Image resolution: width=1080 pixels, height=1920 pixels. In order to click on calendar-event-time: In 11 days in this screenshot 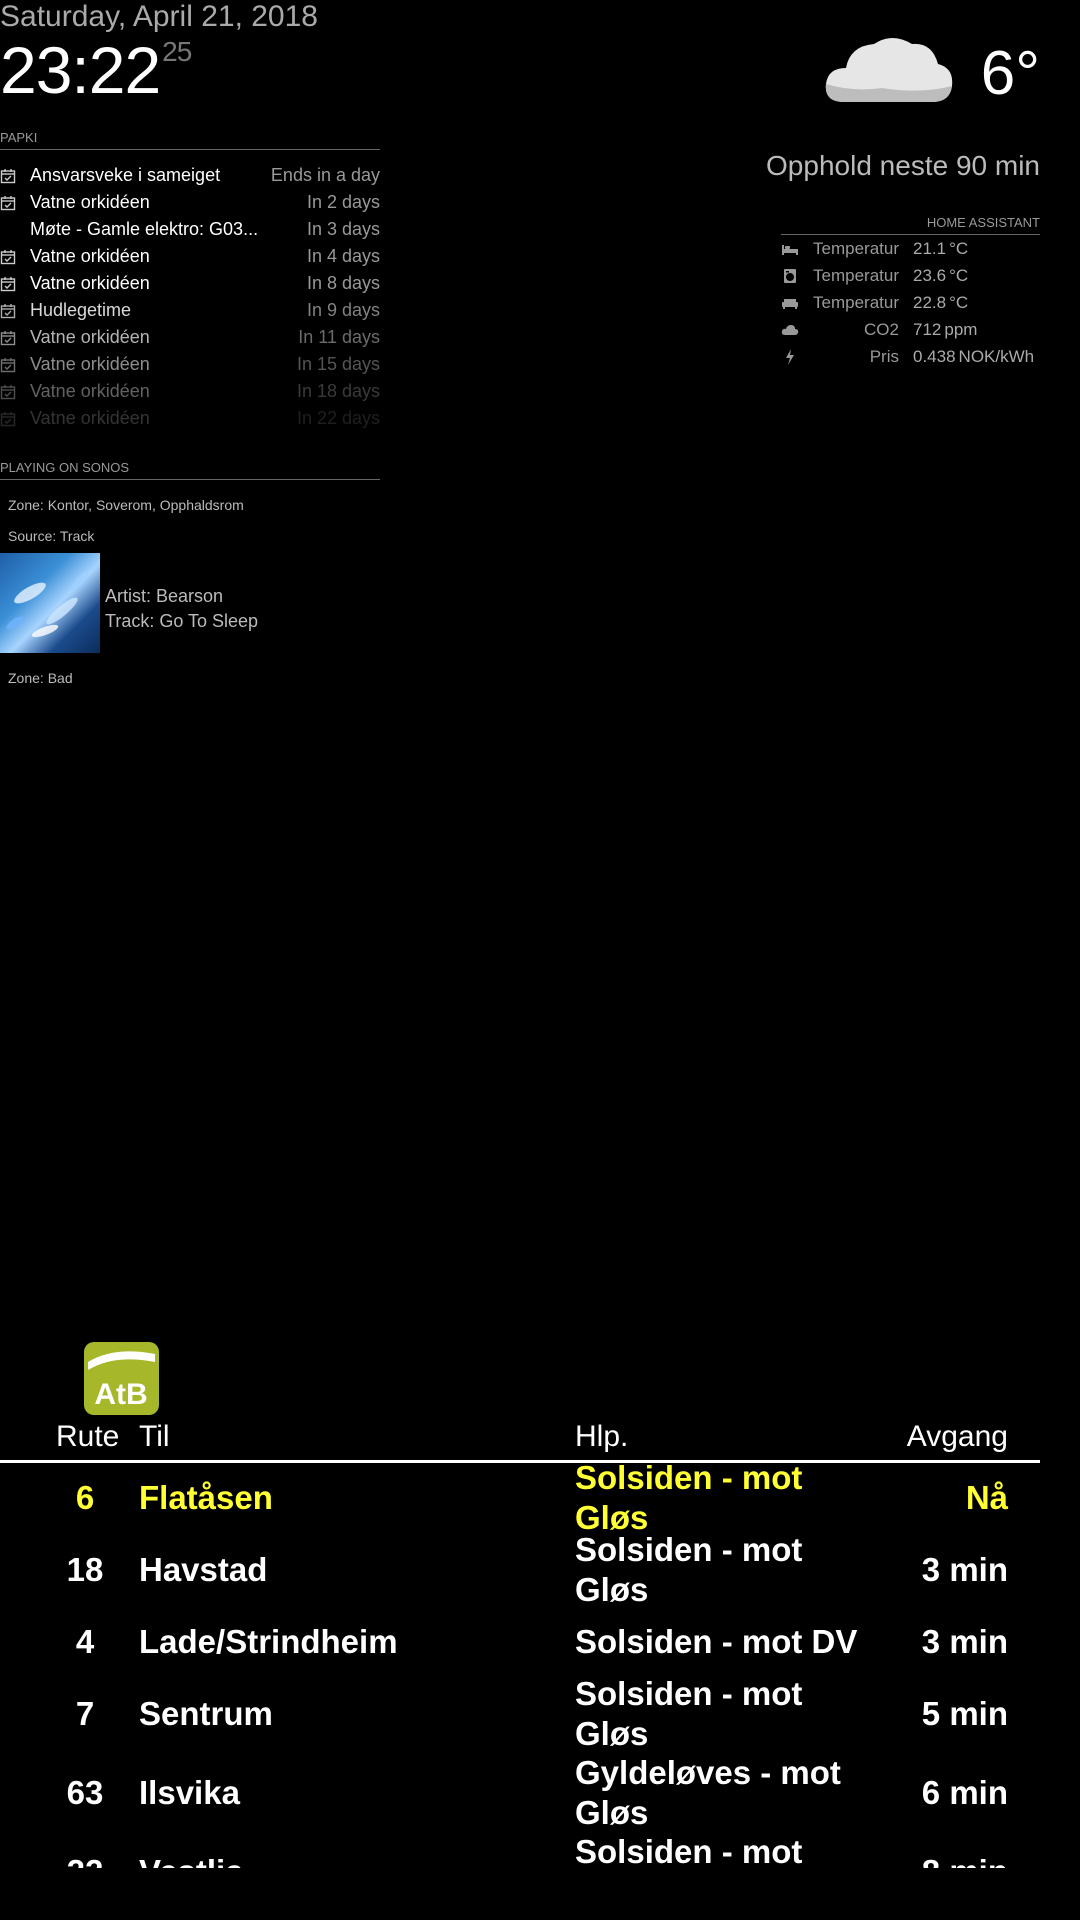, I will do `click(339, 337)`.